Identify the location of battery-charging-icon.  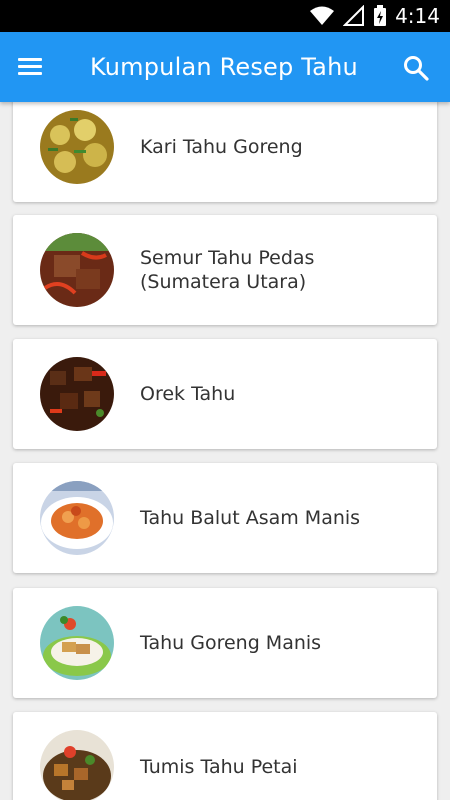
(380, 15).